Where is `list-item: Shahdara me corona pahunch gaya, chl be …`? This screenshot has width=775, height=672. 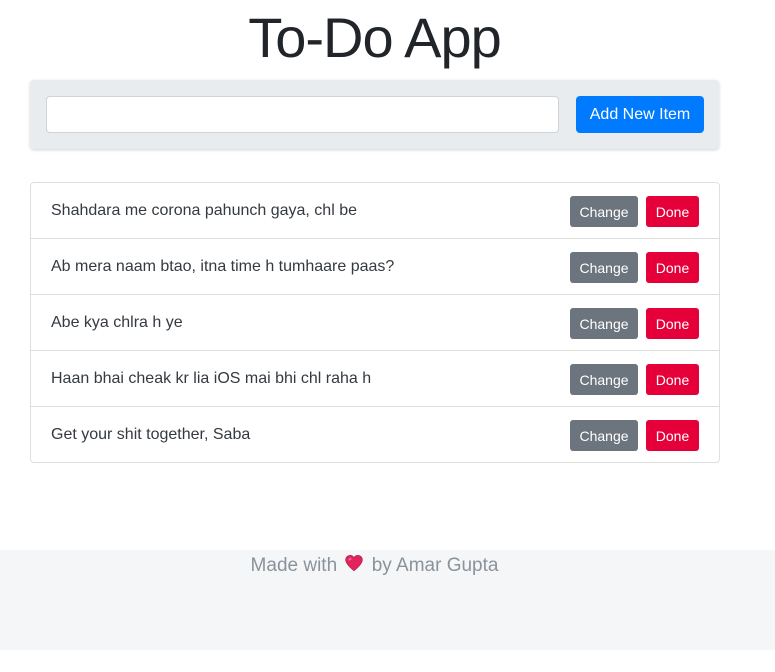 list-item: Shahdara me corona pahunch gaya, chl be … is located at coordinates (375, 211).